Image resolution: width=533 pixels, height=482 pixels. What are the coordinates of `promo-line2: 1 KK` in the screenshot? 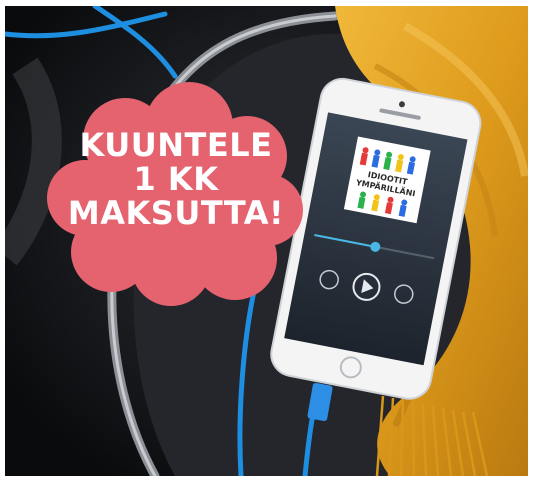 It's located at (176, 179).